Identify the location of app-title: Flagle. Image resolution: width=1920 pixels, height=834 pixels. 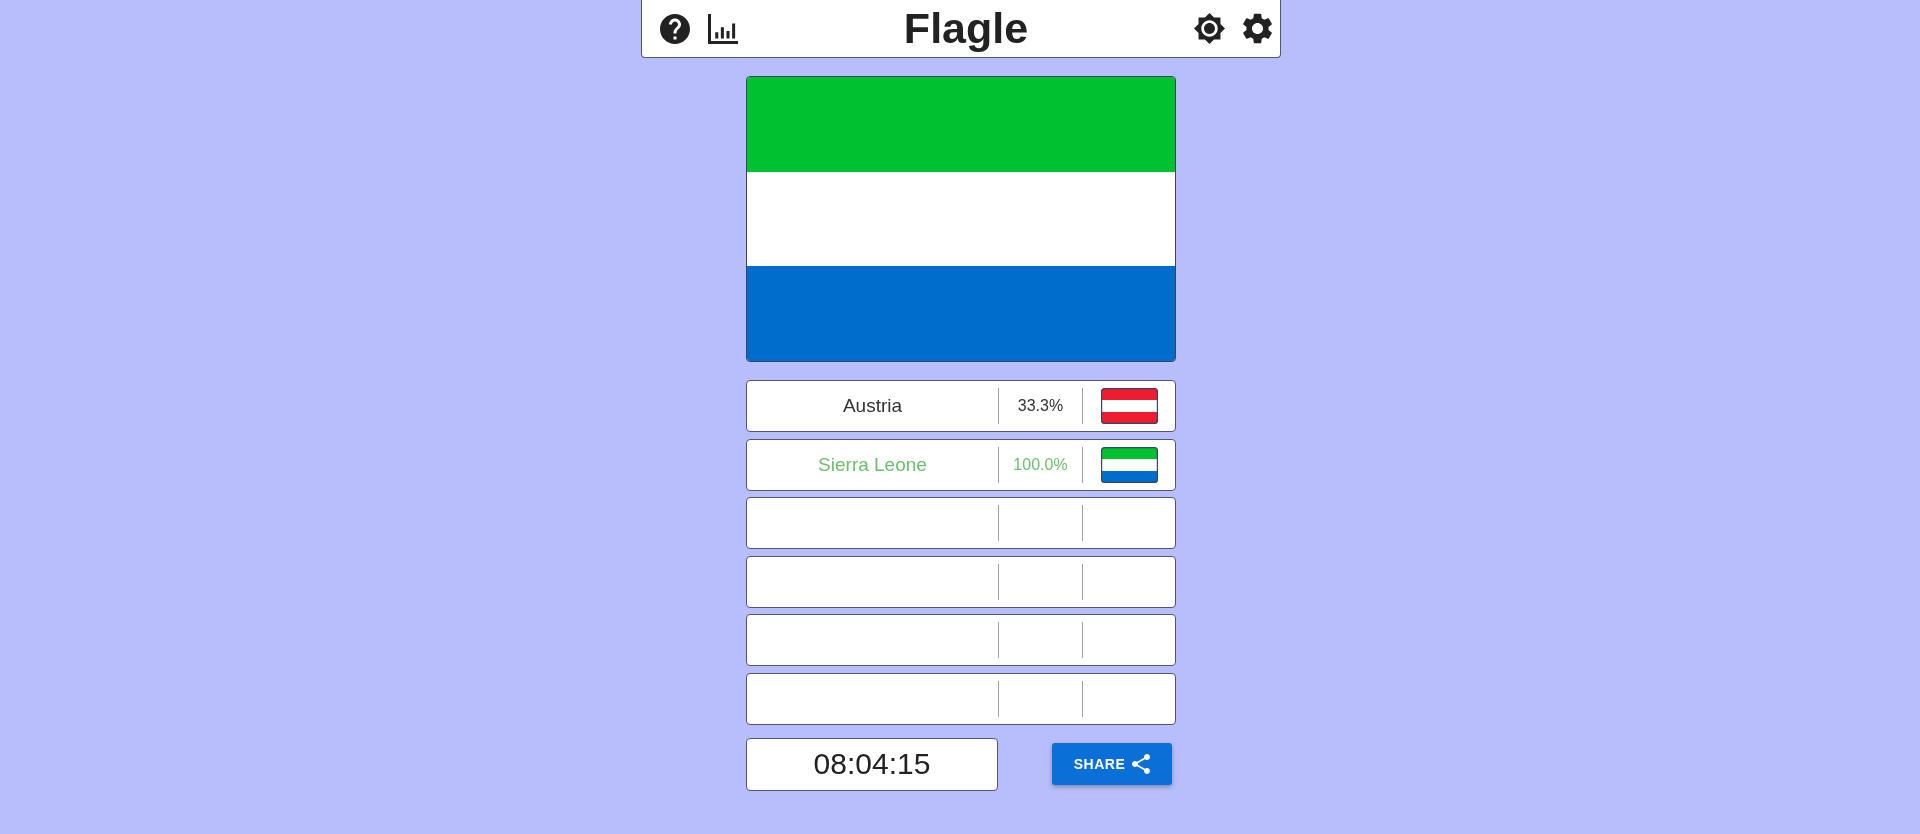
(966, 28).